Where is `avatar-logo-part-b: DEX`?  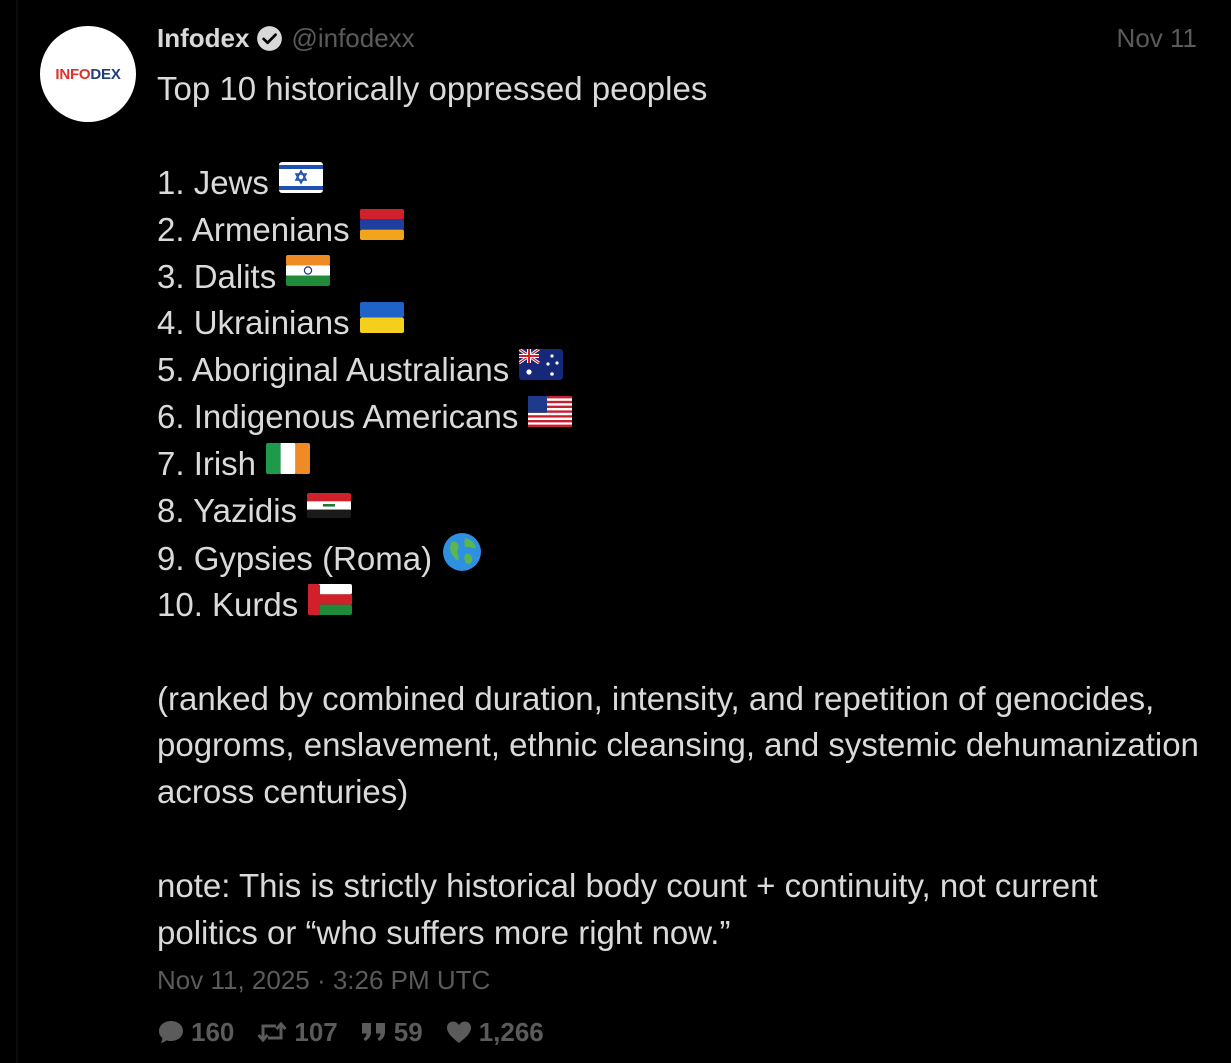 avatar-logo-part-b: DEX is located at coordinates (105, 74).